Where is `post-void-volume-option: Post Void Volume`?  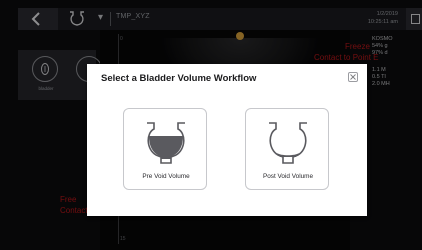 post-void-volume-option: Post Void Volume is located at coordinates (287, 149).